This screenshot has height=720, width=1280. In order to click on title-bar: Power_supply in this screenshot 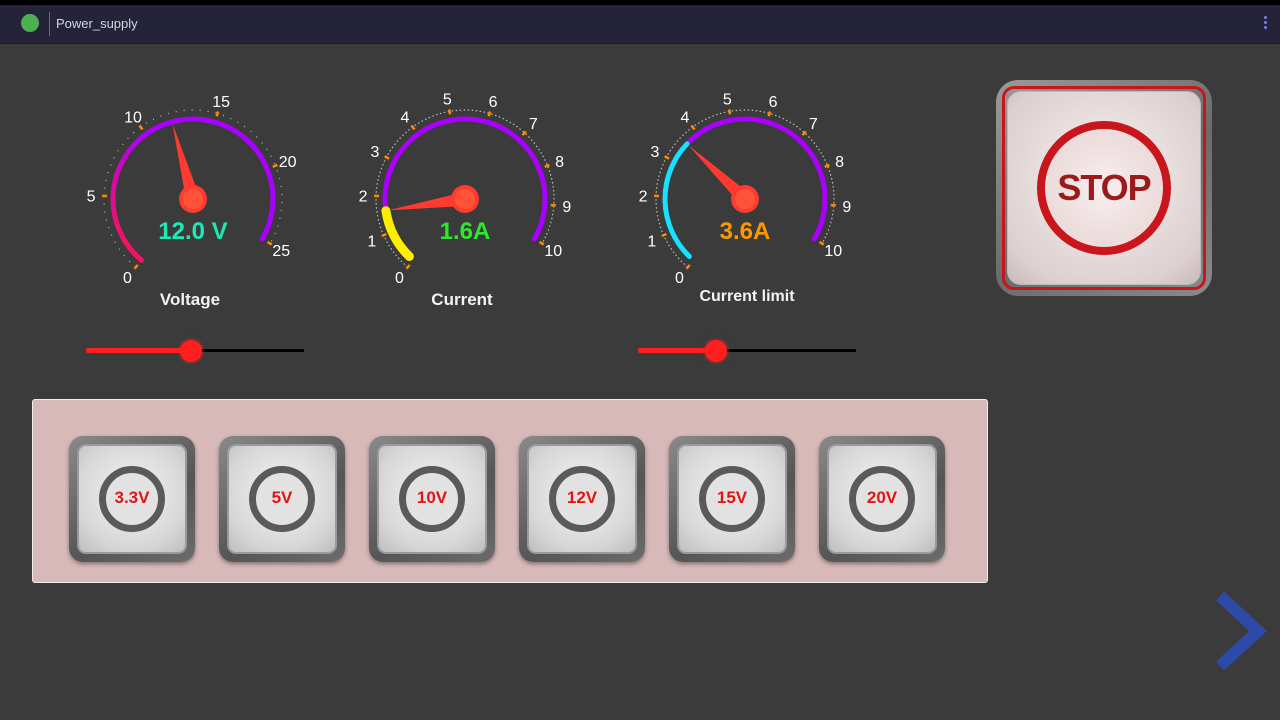, I will do `click(640, 24)`.